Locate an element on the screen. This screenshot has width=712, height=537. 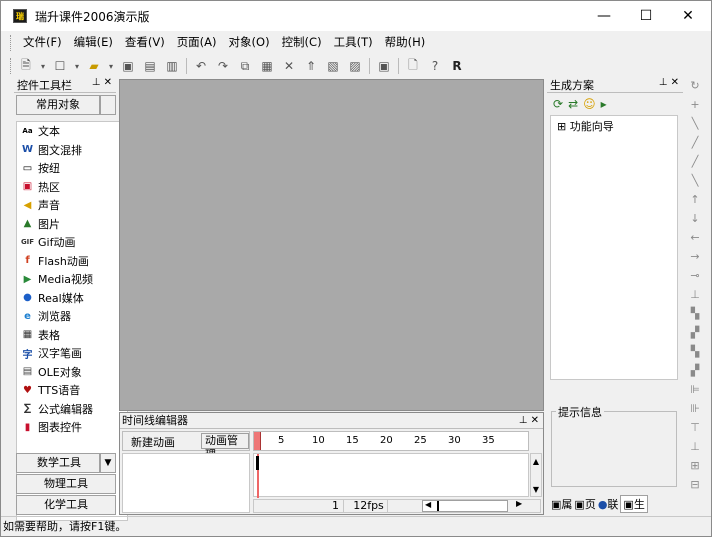
print-preview-icon: 🗋 is located at coordinates (413, 66).